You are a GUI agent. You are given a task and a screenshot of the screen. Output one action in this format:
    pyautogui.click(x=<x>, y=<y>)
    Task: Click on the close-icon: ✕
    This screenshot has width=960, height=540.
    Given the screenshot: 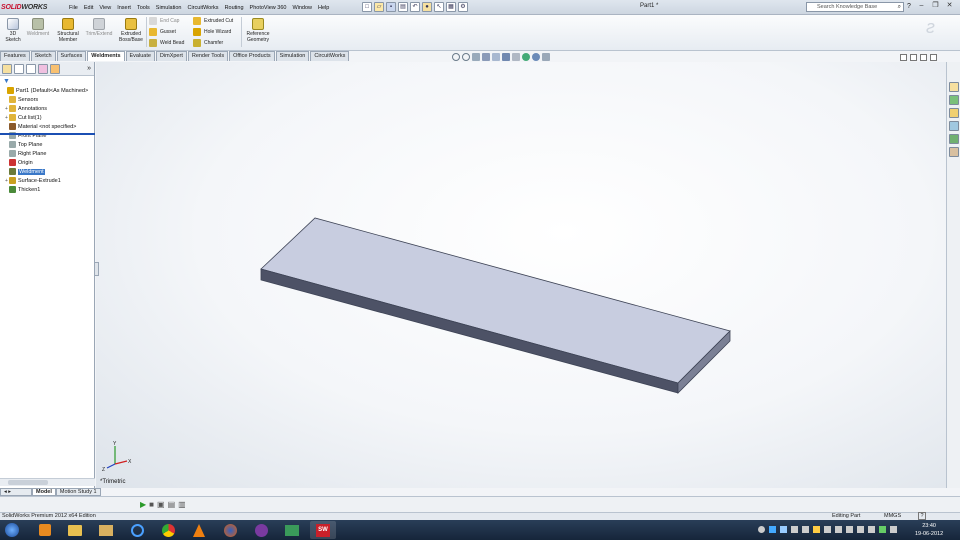 What is the action you would take?
    pyautogui.click(x=949, y=6)
    